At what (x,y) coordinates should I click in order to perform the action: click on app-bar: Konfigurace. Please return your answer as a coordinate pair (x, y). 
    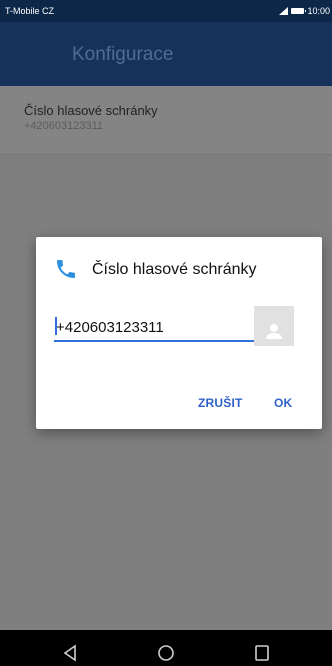
    Looking at the image, I should click on (166, 54).